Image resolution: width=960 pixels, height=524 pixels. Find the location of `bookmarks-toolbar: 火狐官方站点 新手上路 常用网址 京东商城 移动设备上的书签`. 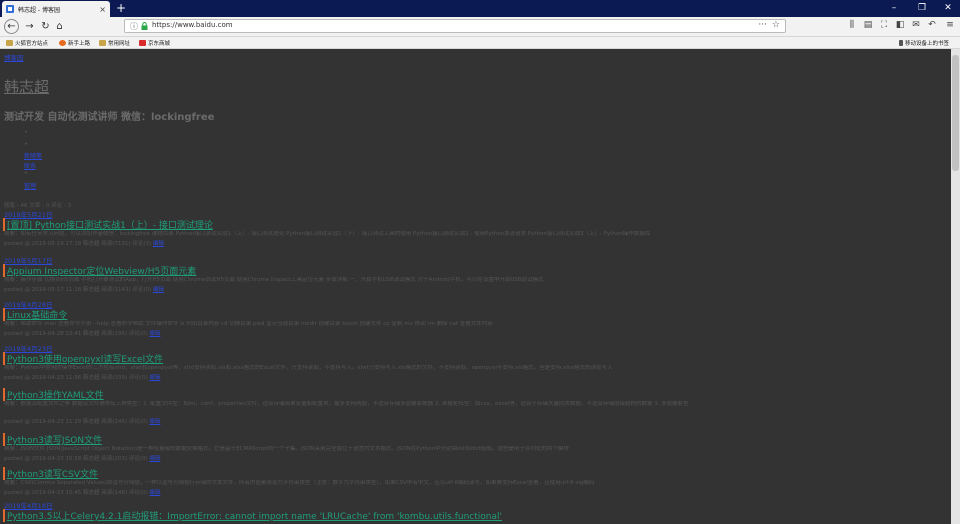

bookmarks-toolbar: 火狐官方站点 新手上路 常用网址 京东商城 移动设备上的书签 is located at coordinates (480, 43).